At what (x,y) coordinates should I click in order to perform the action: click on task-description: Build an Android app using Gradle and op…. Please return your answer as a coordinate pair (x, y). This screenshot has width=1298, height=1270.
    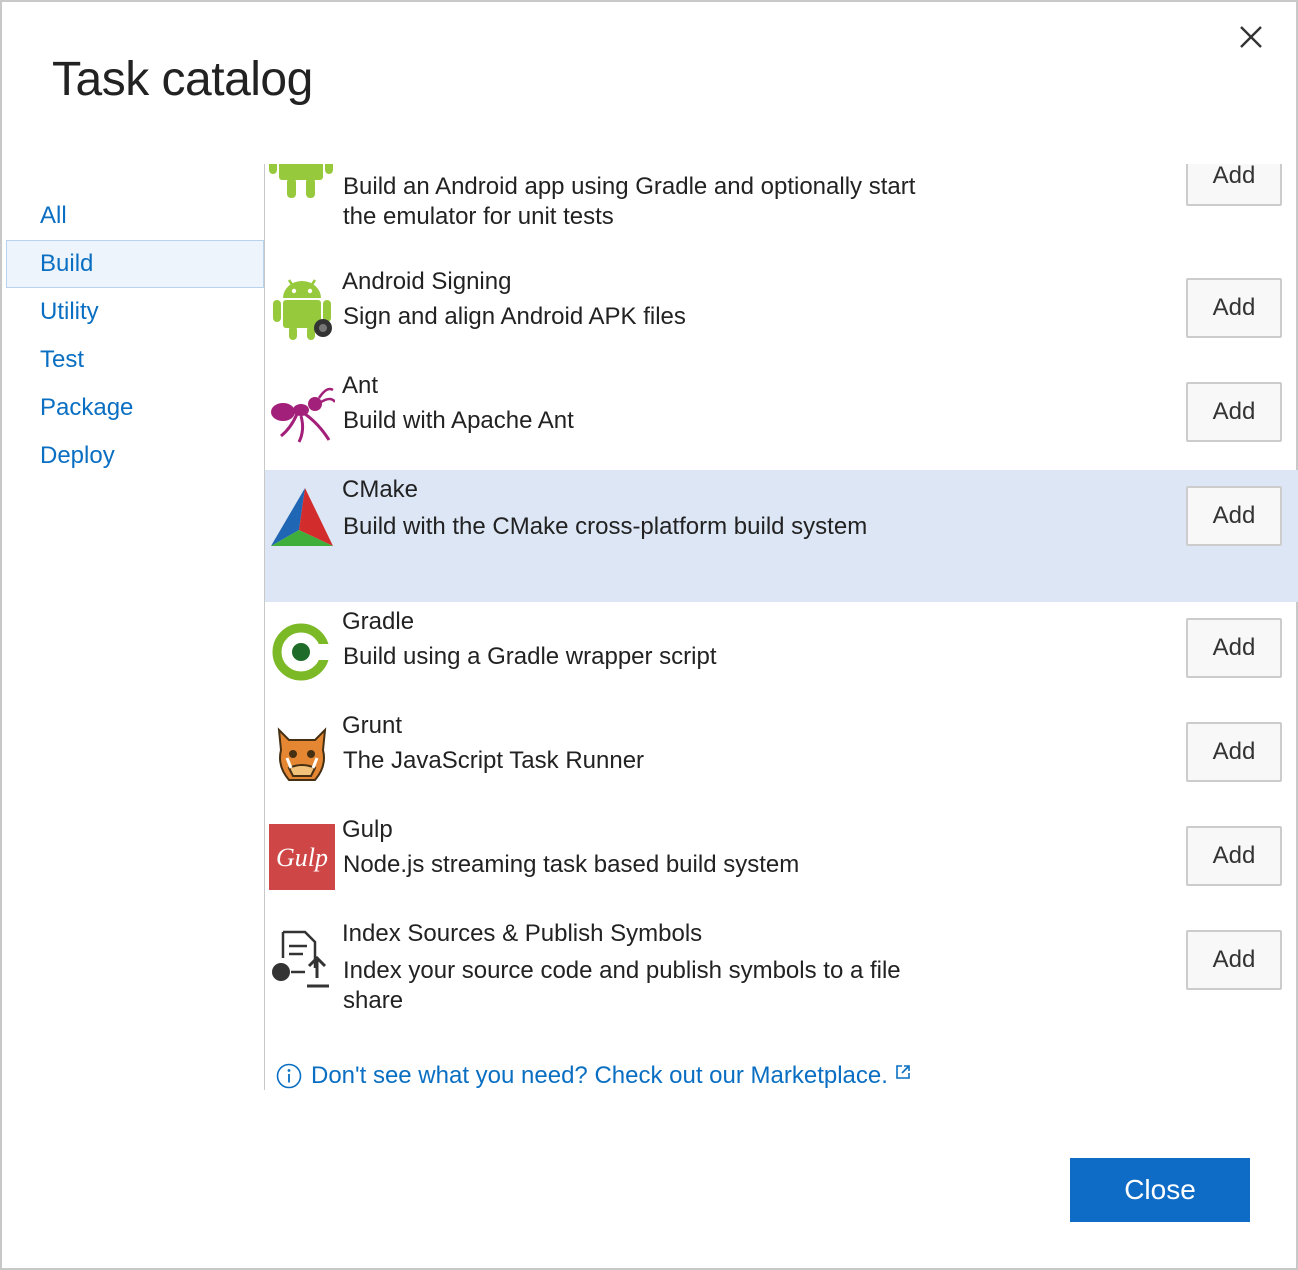
    Looking at the image, I should click on (629, 201).